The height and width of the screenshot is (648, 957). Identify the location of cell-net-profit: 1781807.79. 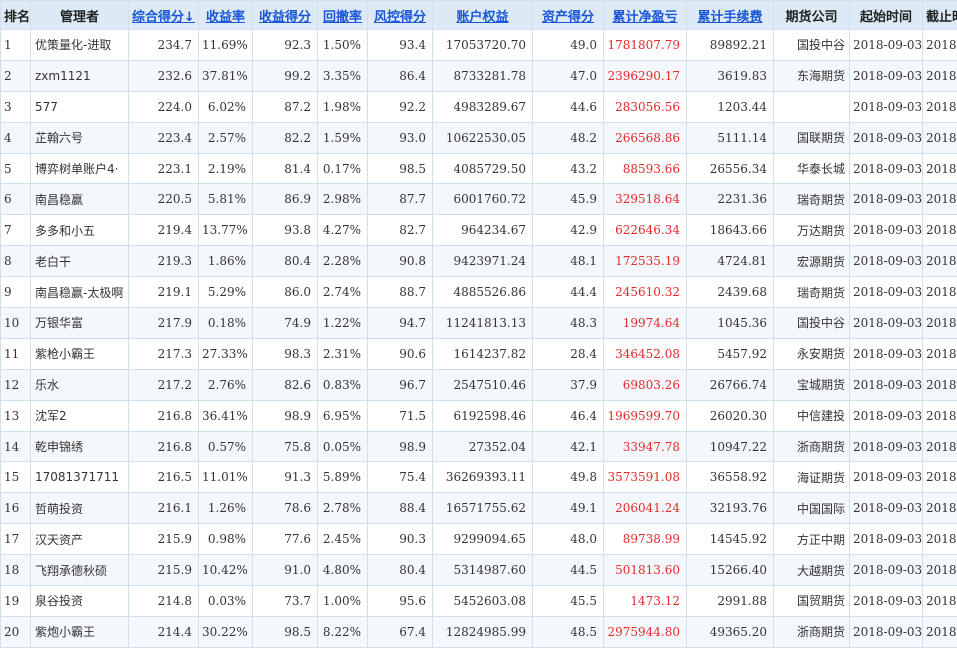
(645, 45).